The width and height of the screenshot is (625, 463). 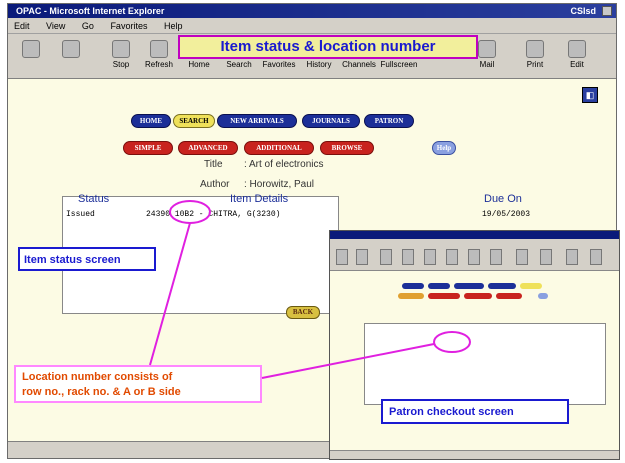 What do you see at coordinates (303, 312) in the screenshot?
I see `back-button: BACK` at bounding box center [303, 312].